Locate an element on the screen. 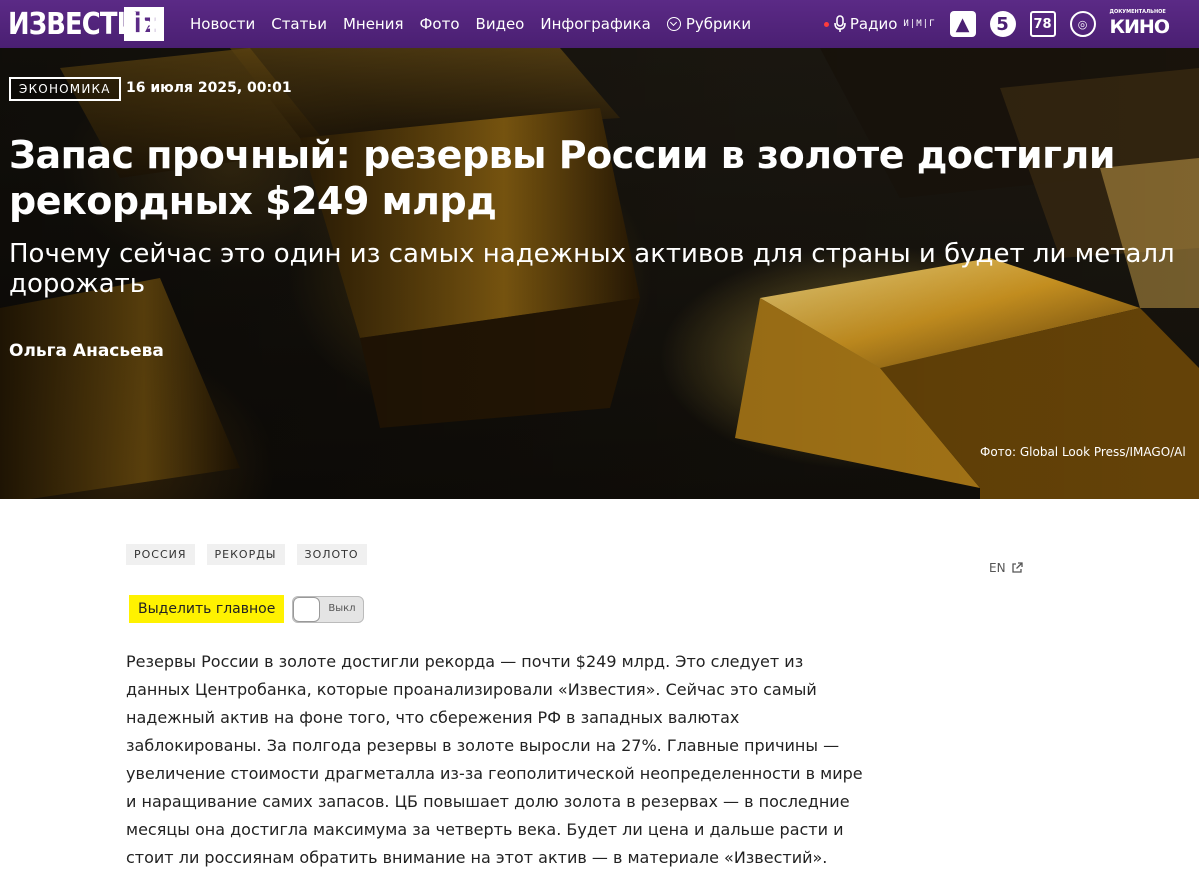 This screenshot has height=875, width=1199. english-version-link: EN is located at coordinates (1006, 568).